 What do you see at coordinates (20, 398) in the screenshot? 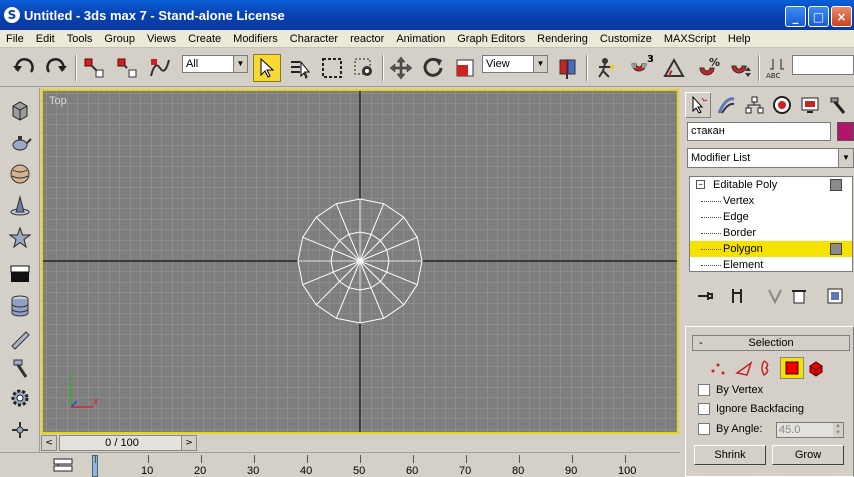
I see `gear-icon` at bounding box center [20, 398].